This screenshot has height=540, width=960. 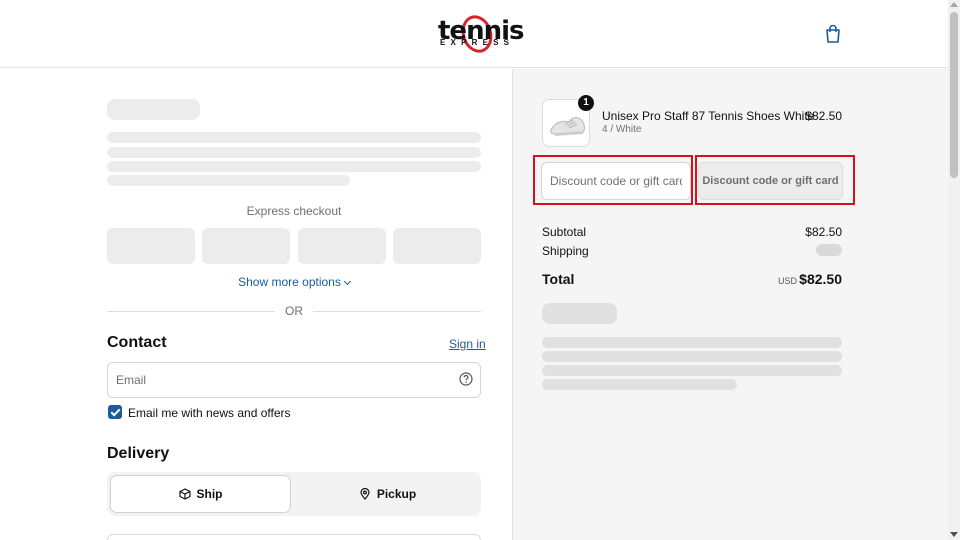 What do you see at coordinates (397, 311) in the screenshot?
I see `divider-line-right` at bounding box center [397, 311].